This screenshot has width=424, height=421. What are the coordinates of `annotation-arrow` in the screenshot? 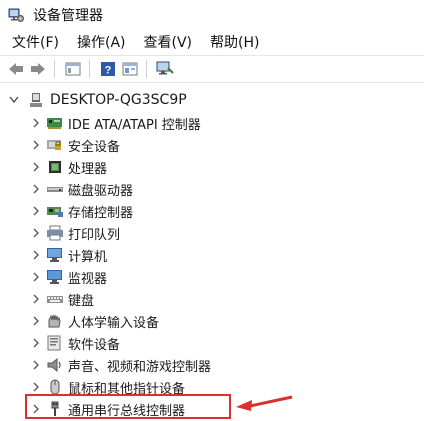 It's located at (264, 403).